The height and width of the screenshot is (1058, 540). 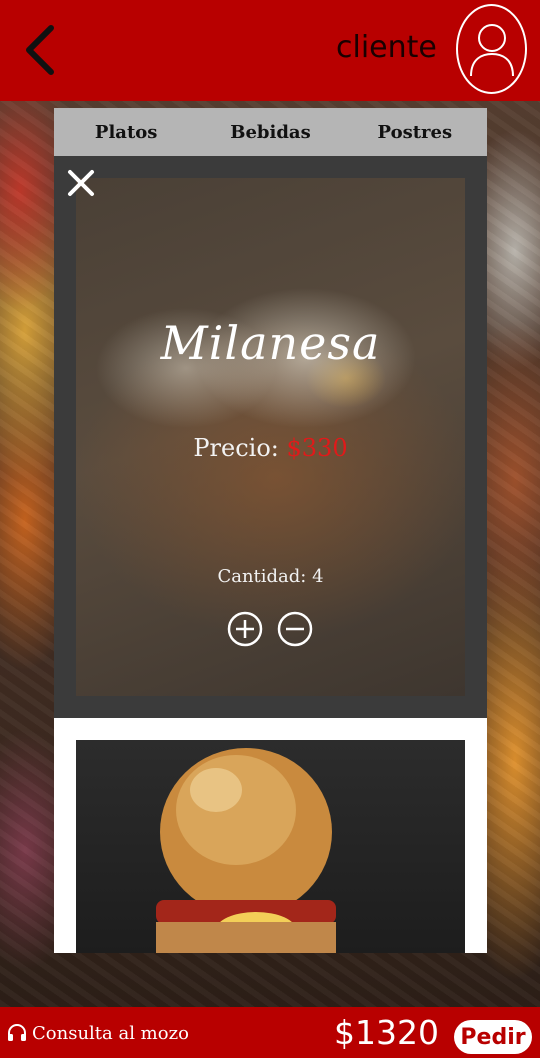 I want to click on category-tabs: Platos Bebidas Postres, so click(x=270, y=132).